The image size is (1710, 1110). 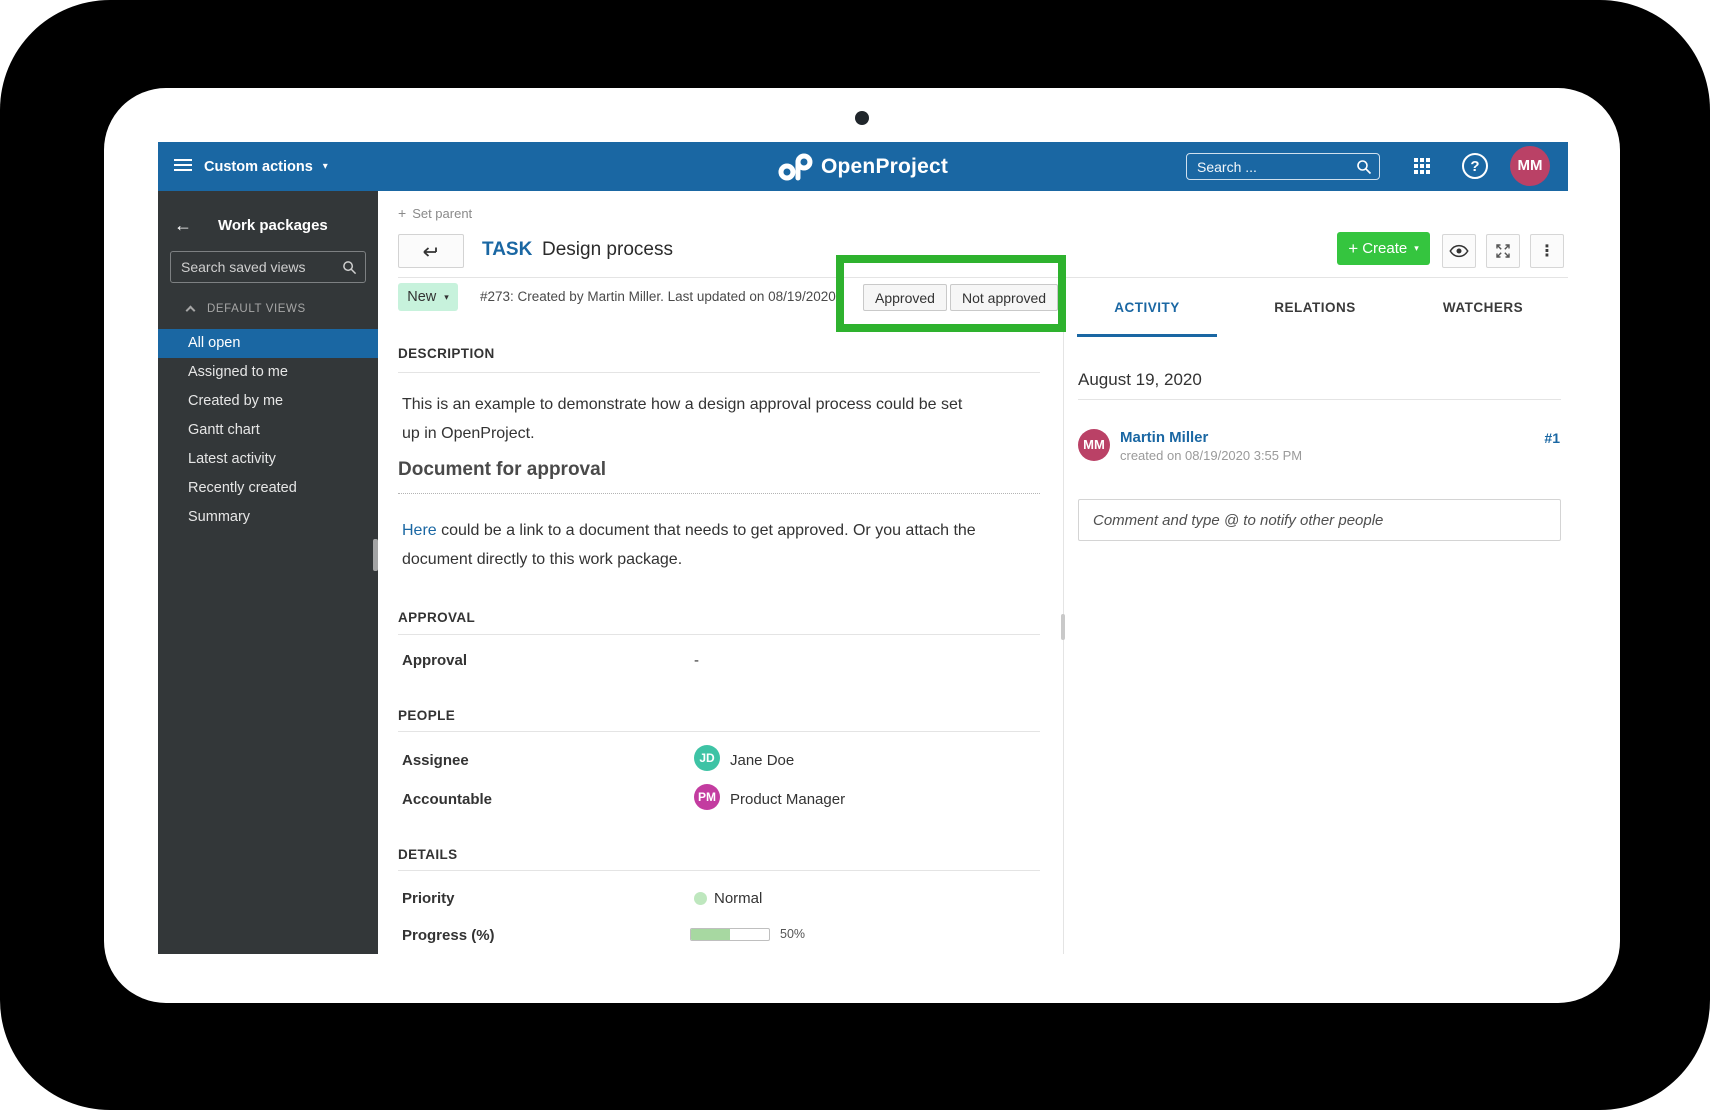 I want to click on accountable-label: Accountable, so click(x=447, y=799).